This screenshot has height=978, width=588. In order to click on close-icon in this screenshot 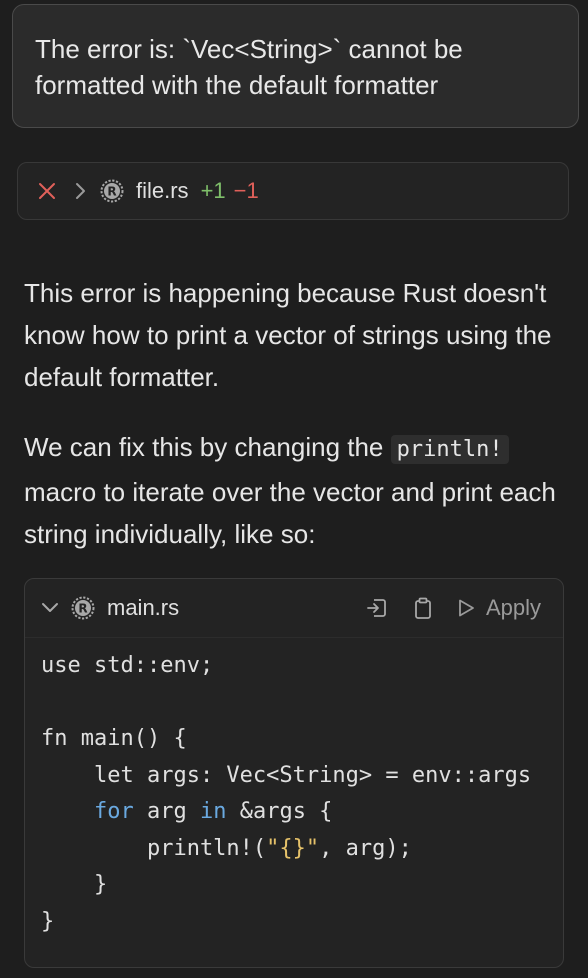, I will do `click(47, 191)`.